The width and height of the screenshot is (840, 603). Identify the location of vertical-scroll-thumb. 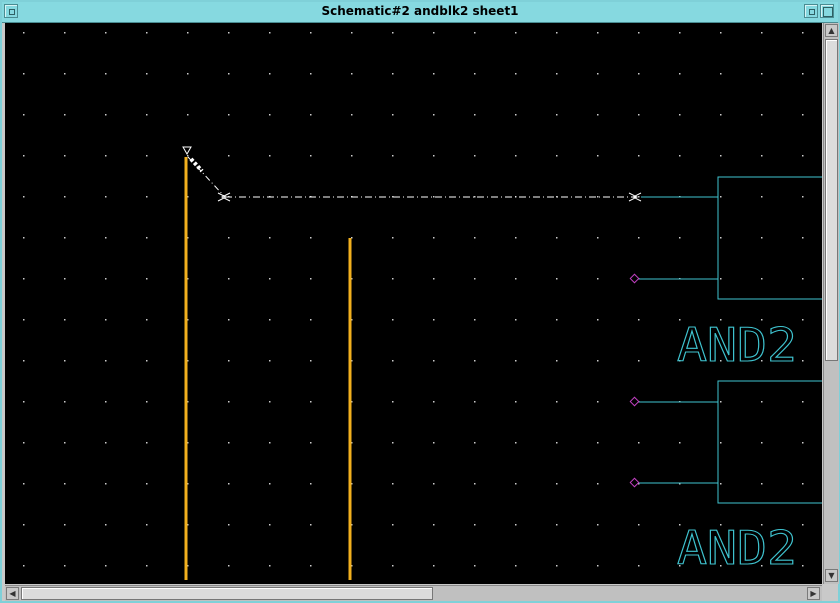
(831, 200).